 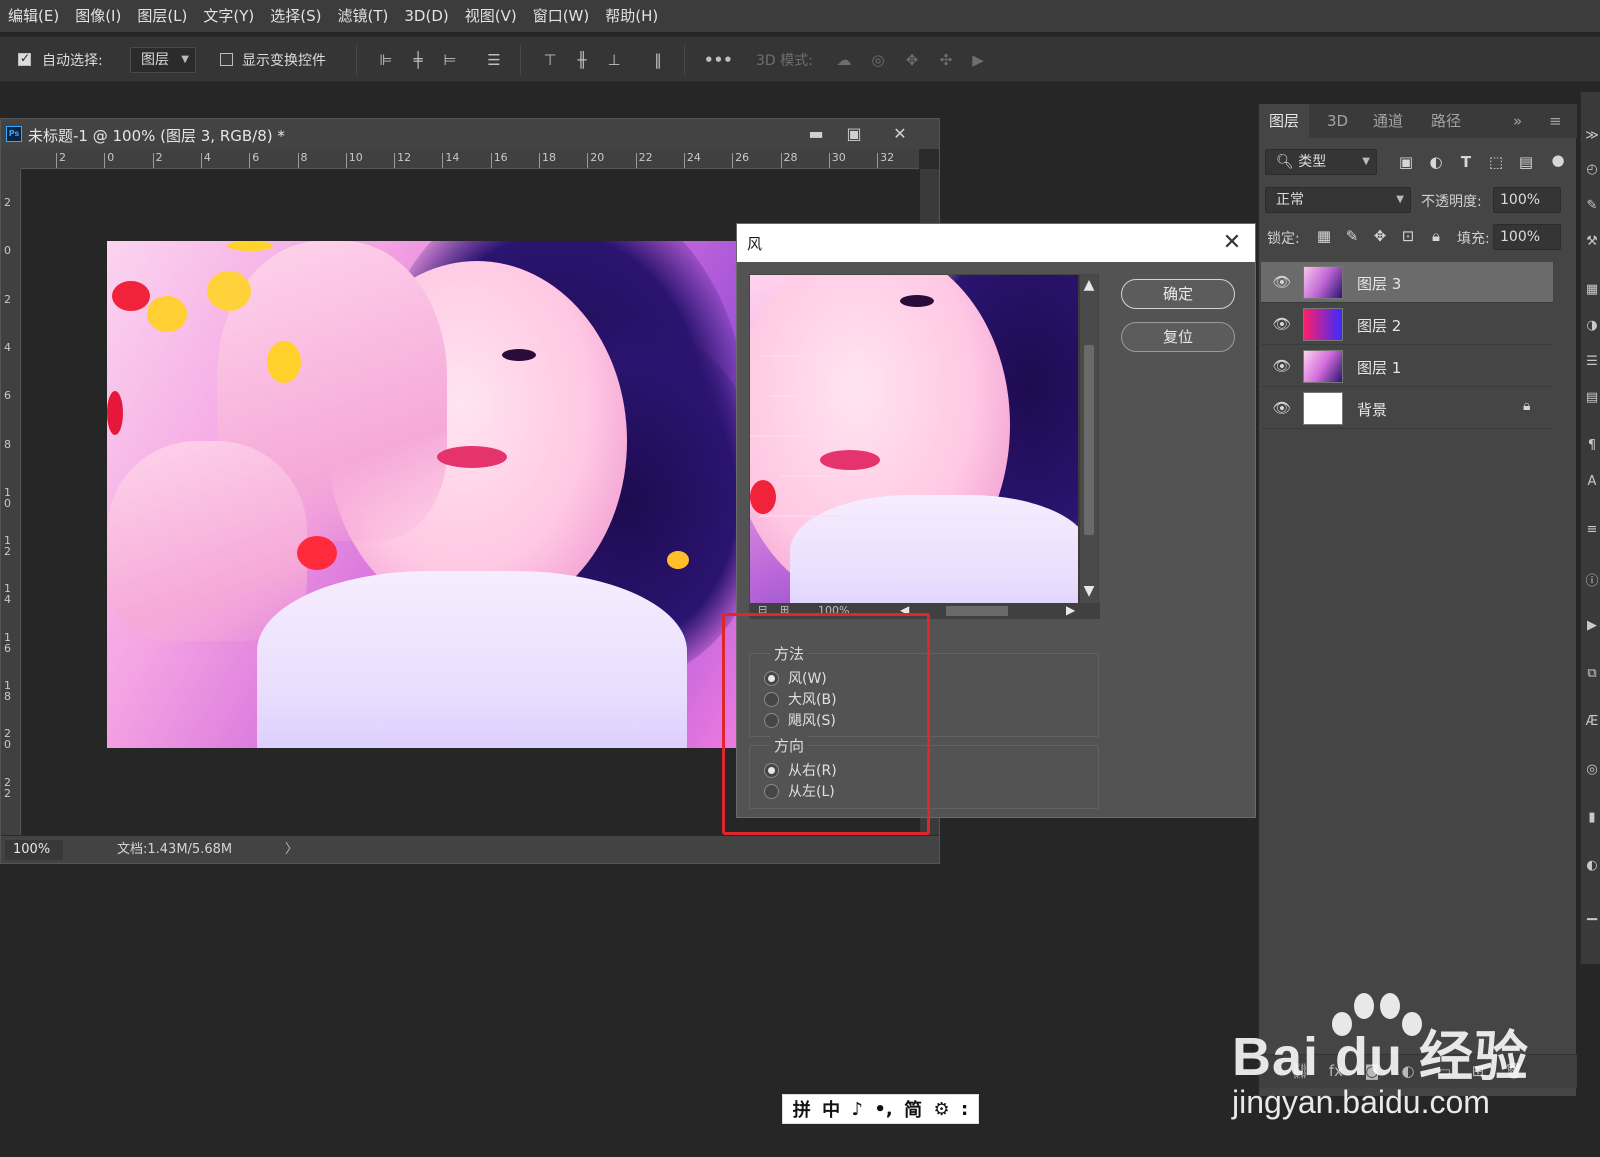 I want to click on document-titlebar: Ps 未标题-1 @ 100% (图层 3, RGB/8) * ▬ ▣ ✕, so click(x=470, y=134).